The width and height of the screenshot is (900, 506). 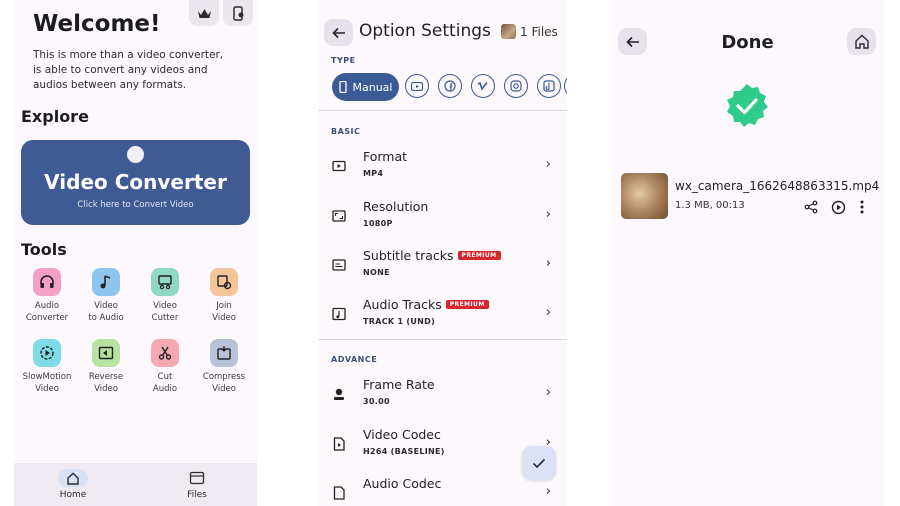 I want to click on back-button, so click(x=338, y=32).